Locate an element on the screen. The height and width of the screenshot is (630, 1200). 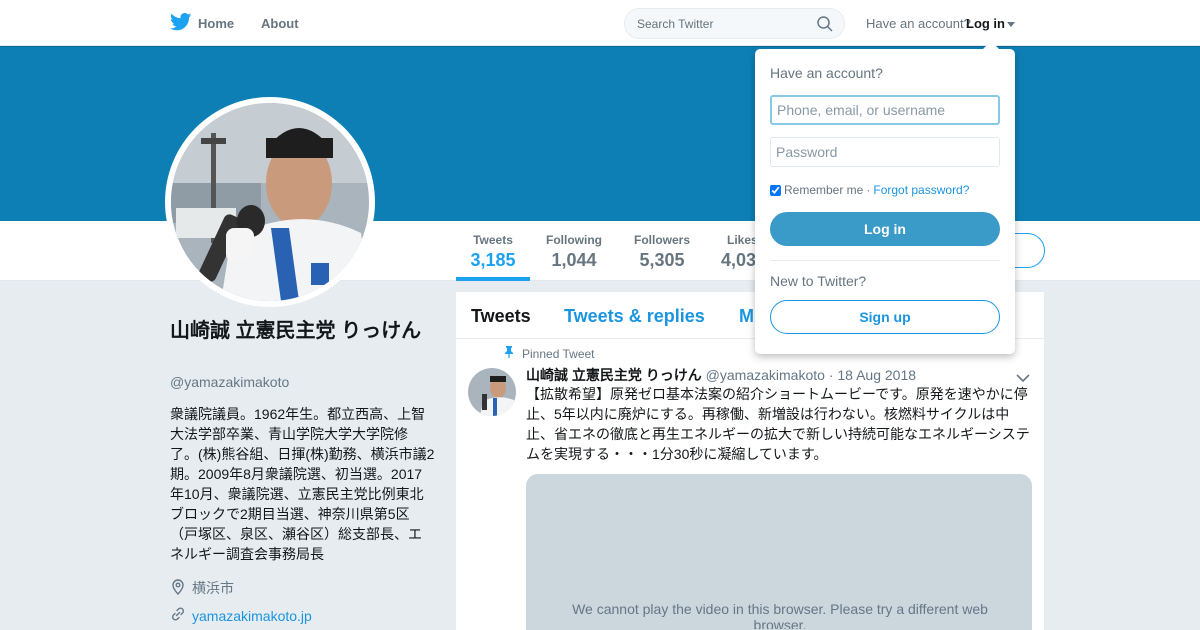
tab-tweets: Tweets is located at coordinates (501, 316).